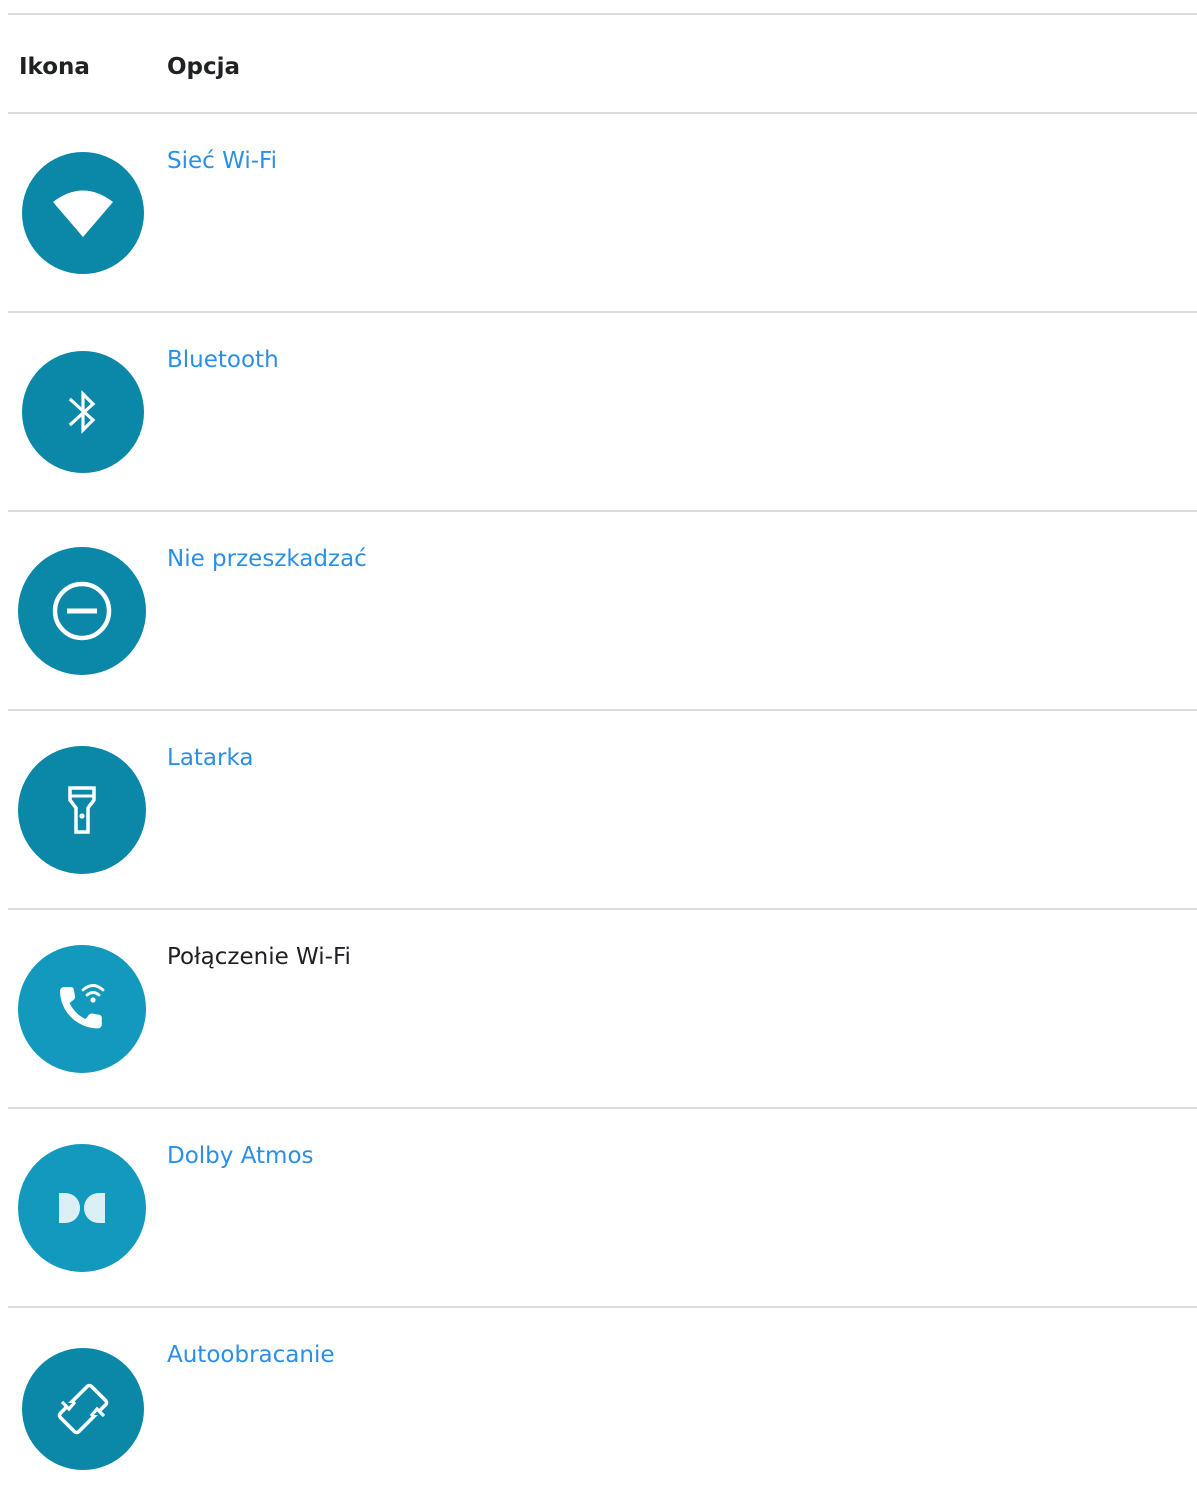 This screenshot has width=1197, height=1506. Describe the element at coordinates (598, 610) in the screenshot. I see `table-row: Nie przeszkadzać` at that location.